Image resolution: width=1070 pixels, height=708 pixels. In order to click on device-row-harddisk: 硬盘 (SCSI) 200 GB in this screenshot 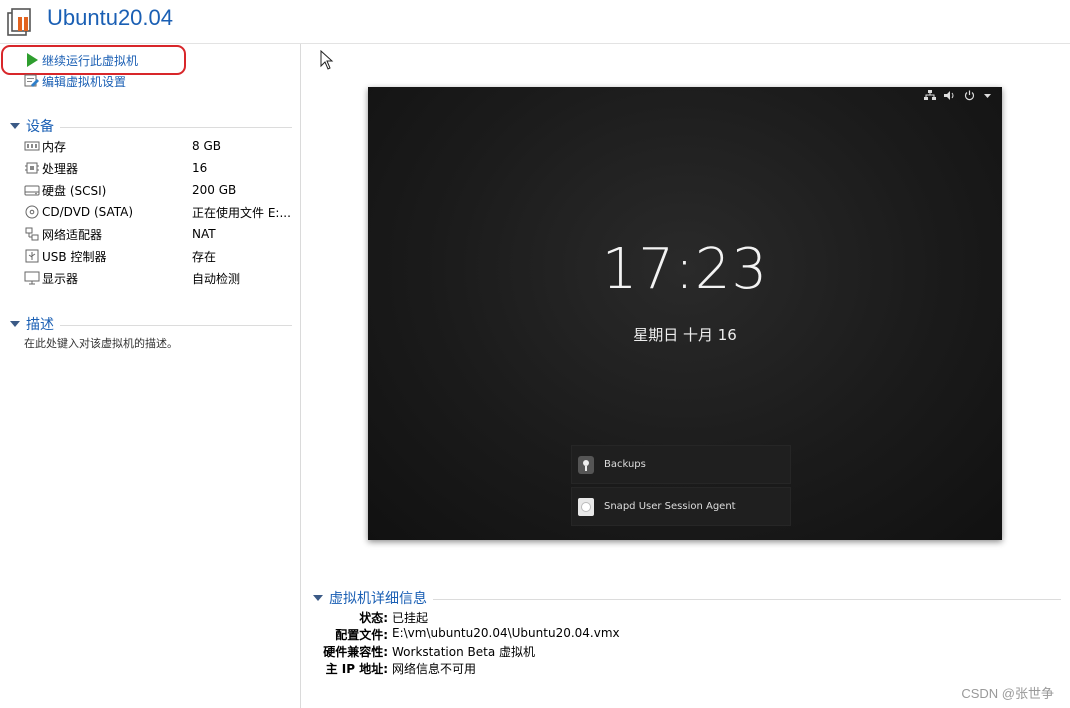, I will do `click(159, 190)`.